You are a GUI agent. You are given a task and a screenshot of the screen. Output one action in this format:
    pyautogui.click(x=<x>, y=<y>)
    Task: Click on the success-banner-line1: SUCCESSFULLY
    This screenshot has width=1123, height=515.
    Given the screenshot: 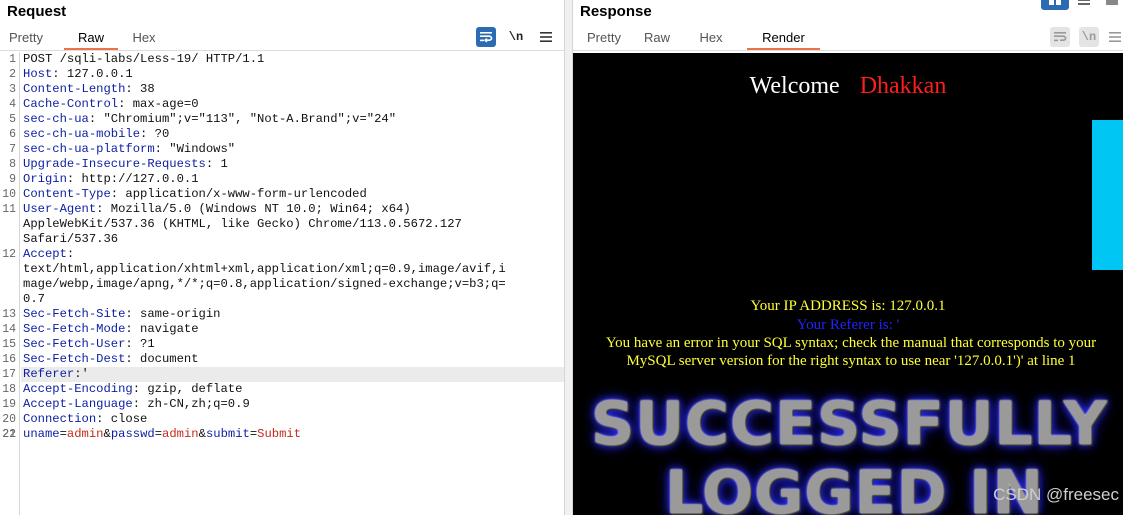 What is the action you would take?
    pyautogui.click(x=849, y=424)
    